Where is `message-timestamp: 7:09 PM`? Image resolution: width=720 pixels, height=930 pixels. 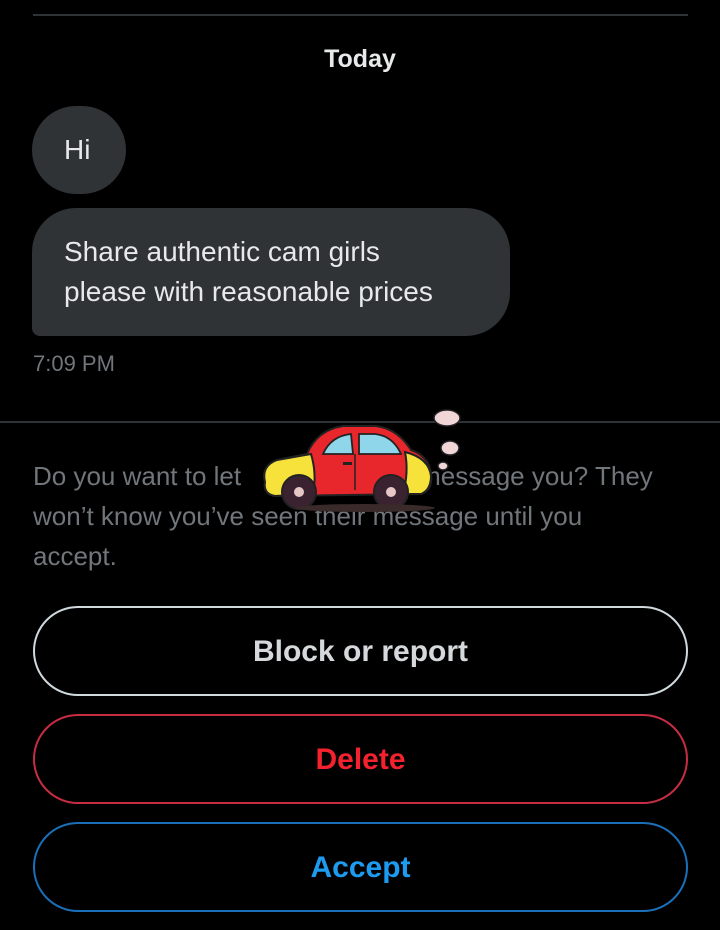 message-timestamp: 7:09 PM is located at coordinates (74, 363).